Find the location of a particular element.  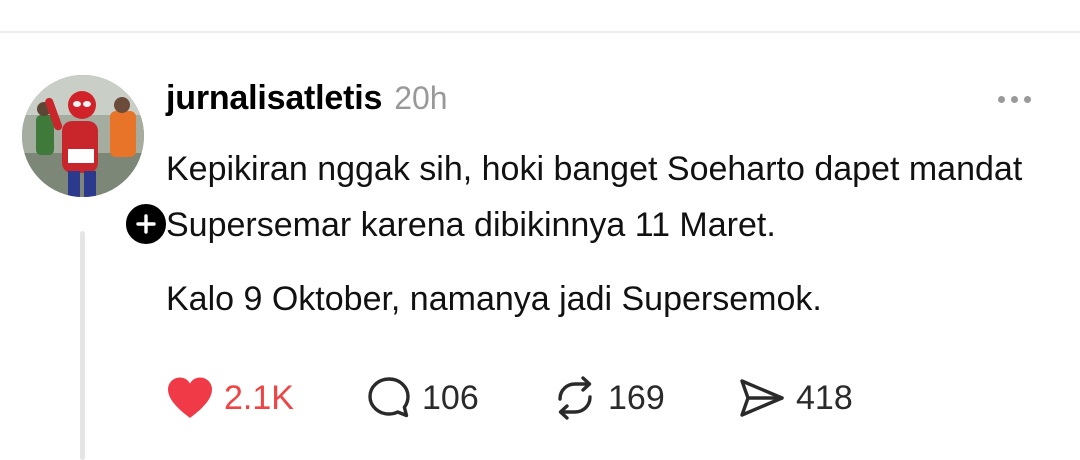

share-count: 418 is located at coordinates (824, 397).